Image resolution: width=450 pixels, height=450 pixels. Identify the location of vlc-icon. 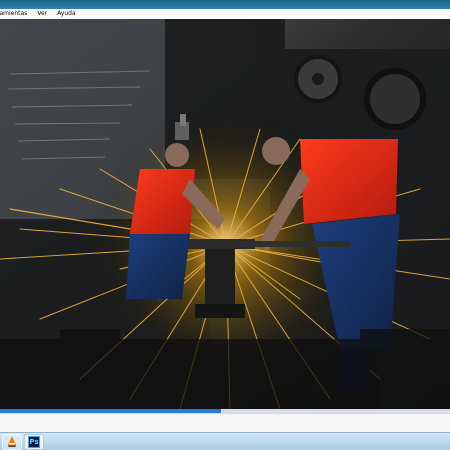
(12, 441).